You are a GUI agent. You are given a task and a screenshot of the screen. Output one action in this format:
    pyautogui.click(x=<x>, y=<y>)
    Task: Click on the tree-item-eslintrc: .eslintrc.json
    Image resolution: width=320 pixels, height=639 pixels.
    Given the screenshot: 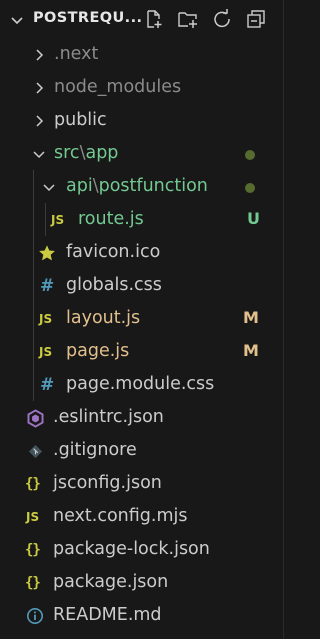 What is the action you would take?
    pyautogui.click(x=142, y=417)
    